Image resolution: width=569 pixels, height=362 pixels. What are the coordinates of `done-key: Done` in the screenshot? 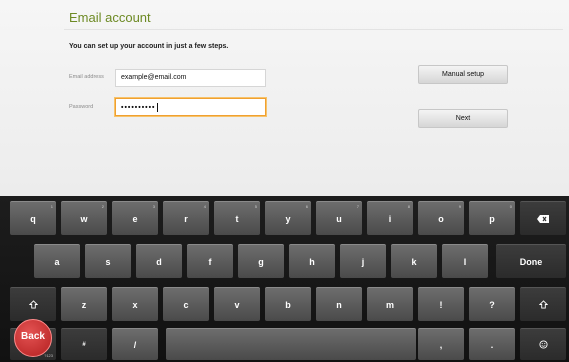 It's located at (531, 261).